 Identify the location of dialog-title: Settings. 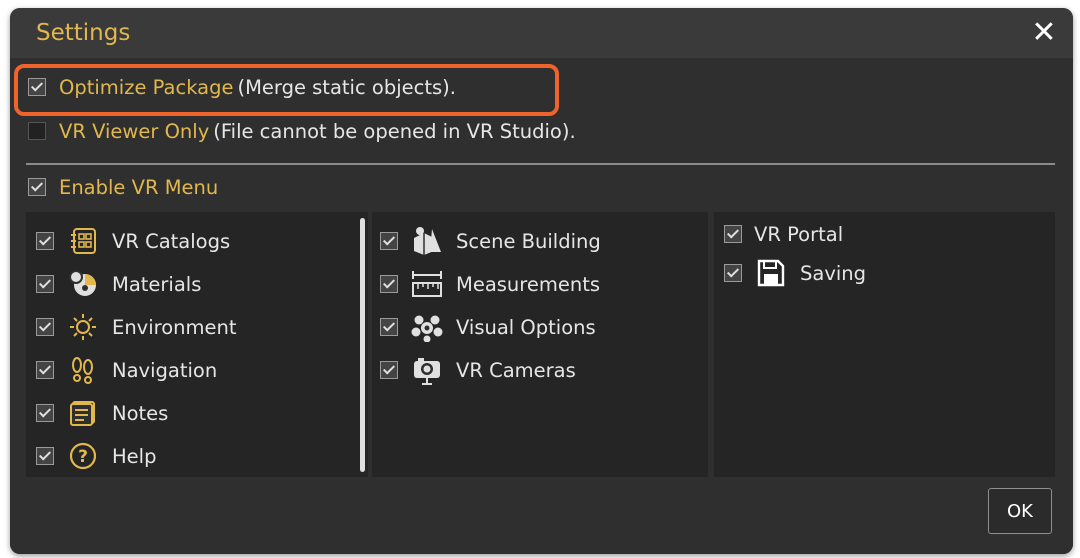
(83, 33).